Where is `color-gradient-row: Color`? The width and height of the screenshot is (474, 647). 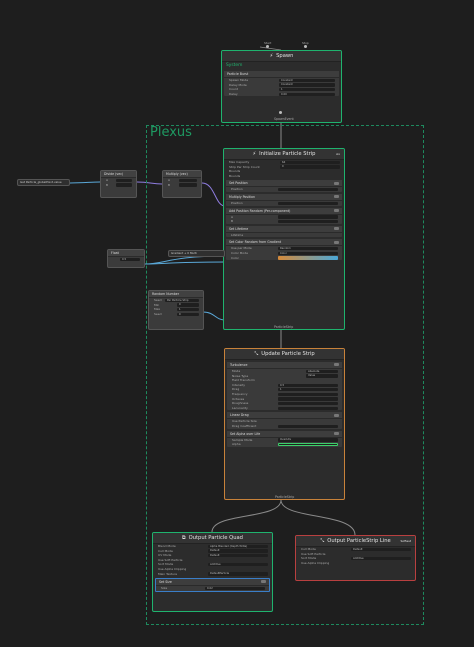 color-gradient-row: Color is located at coordinates (284, 258).